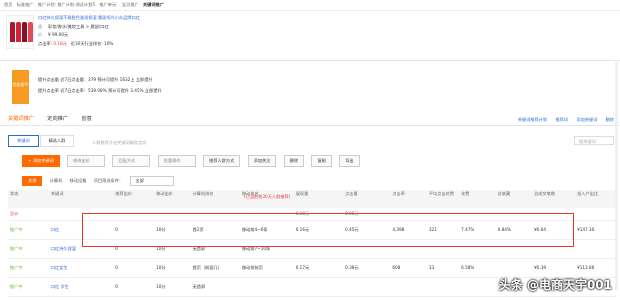 The width and height of the screenshot is (620, 301). I want to click on table-cell: ¥147.30, so click(595, 230).